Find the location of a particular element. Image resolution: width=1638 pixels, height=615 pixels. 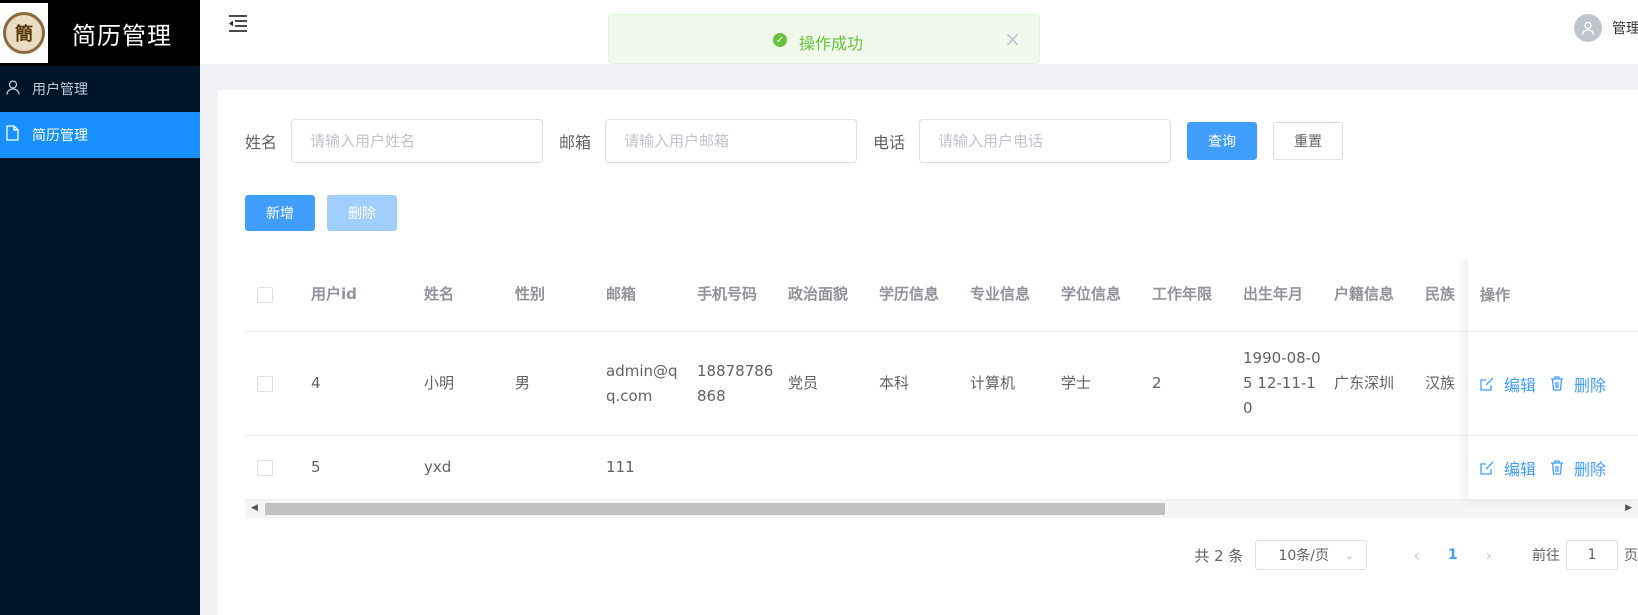

phone-search-input is located at coordinates (1045, 141).